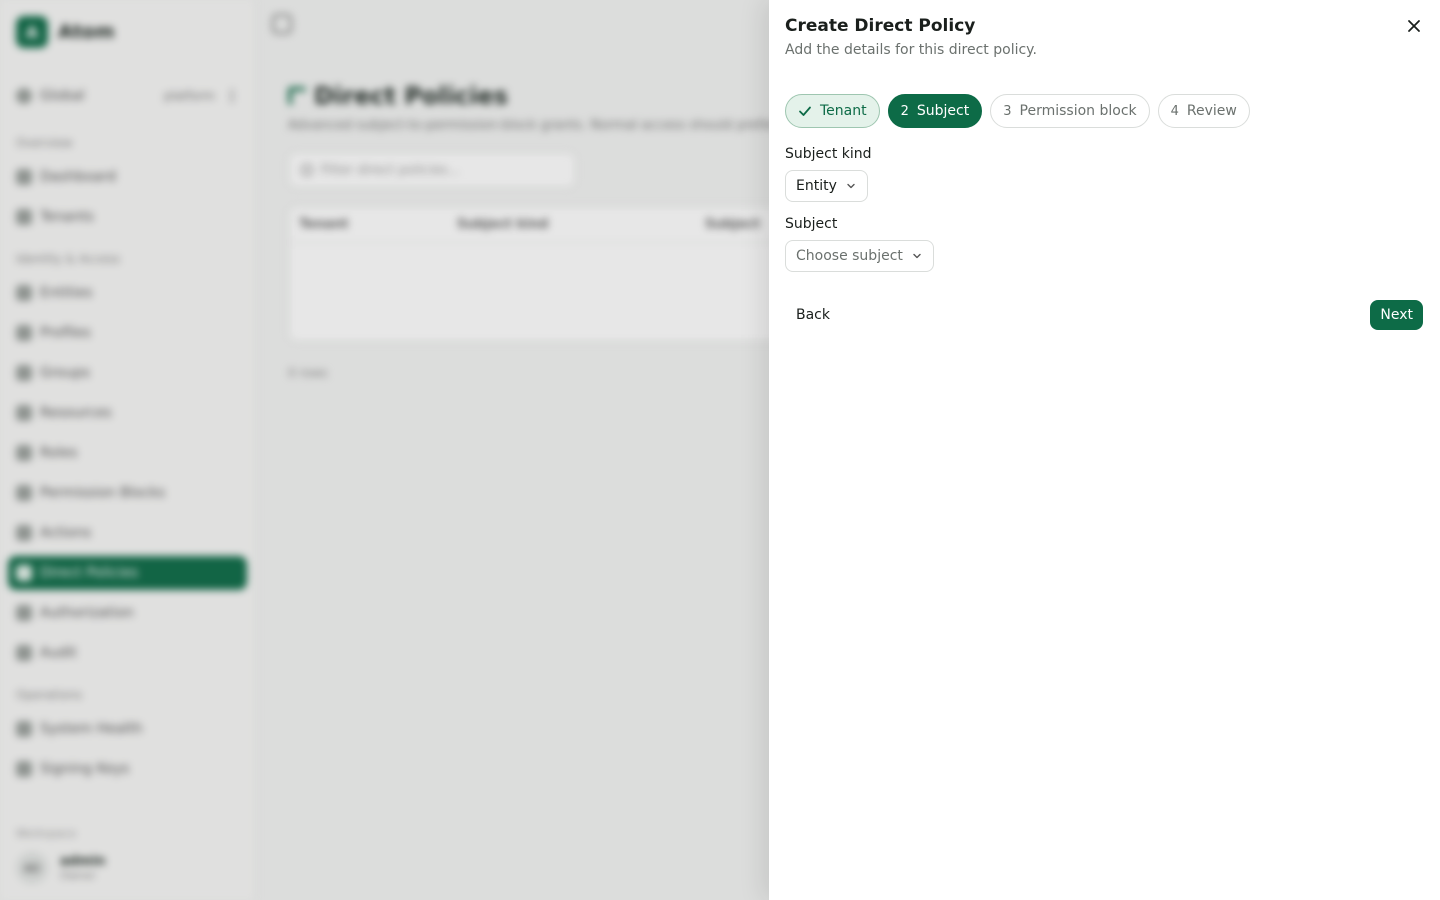 The image size is (1440, 900). I want to click on step-number: 3, so click(1007, 111).